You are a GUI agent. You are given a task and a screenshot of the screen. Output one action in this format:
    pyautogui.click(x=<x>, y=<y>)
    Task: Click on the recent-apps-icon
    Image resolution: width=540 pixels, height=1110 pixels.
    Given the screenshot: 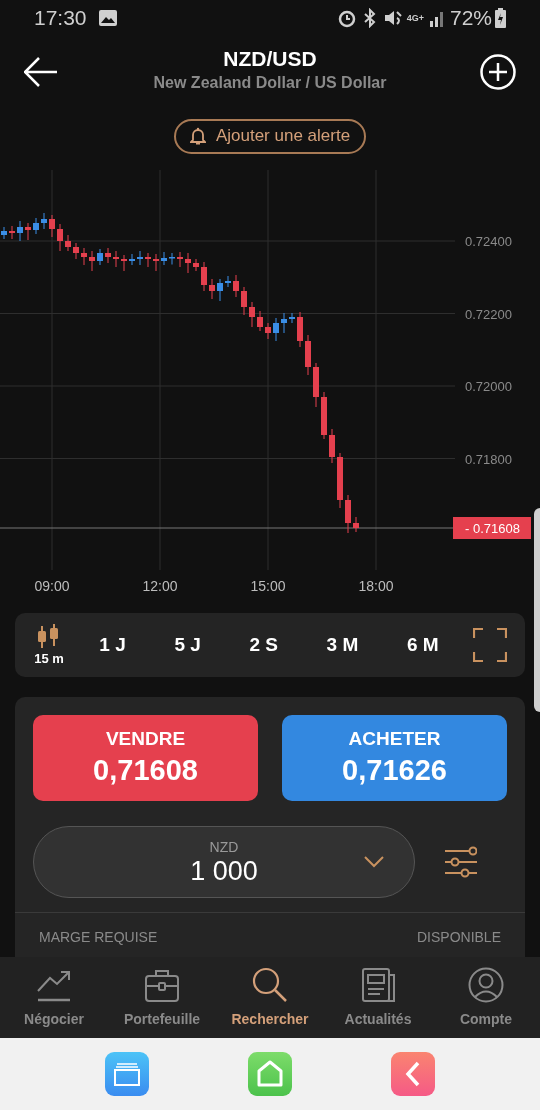 What is the action you would take?
    pyautogui.click(x=126, y=1074)
    